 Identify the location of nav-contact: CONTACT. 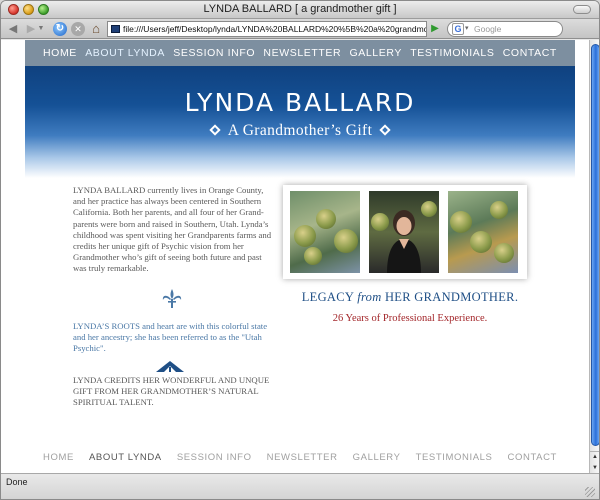
(530, 53).